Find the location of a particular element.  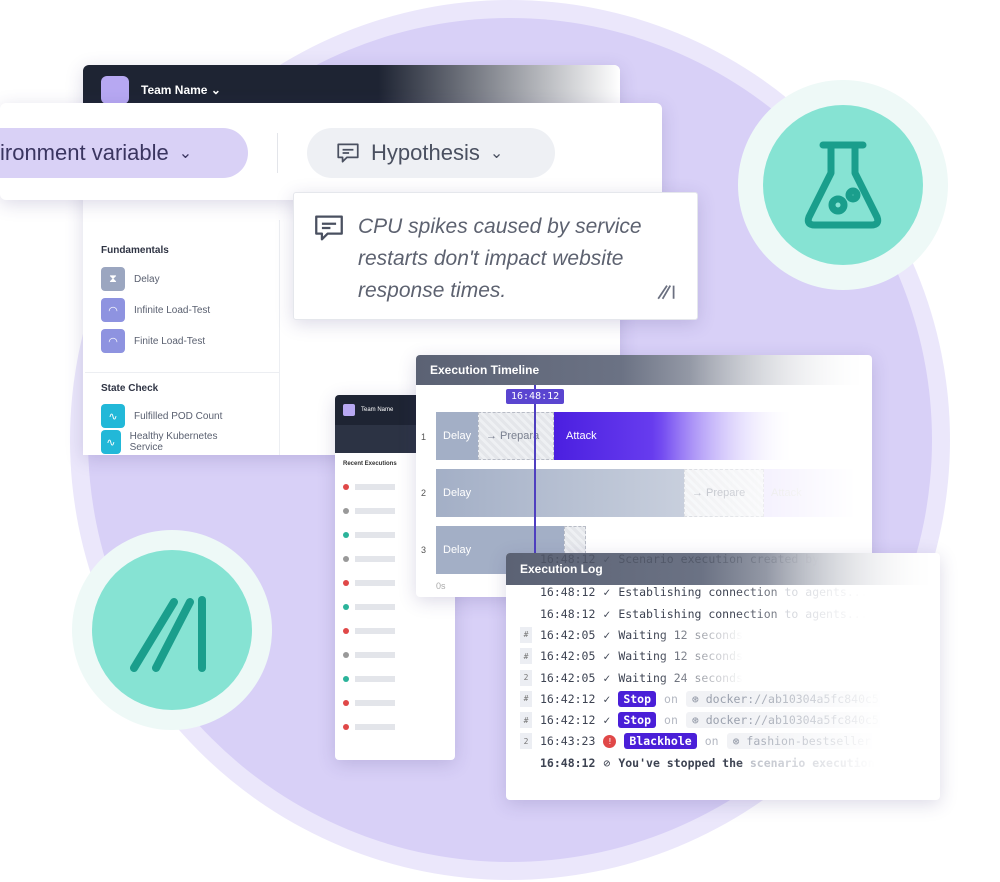

hypothesis-dropdown: Hypothesis ⌄ is located at coordinates (431, 153).